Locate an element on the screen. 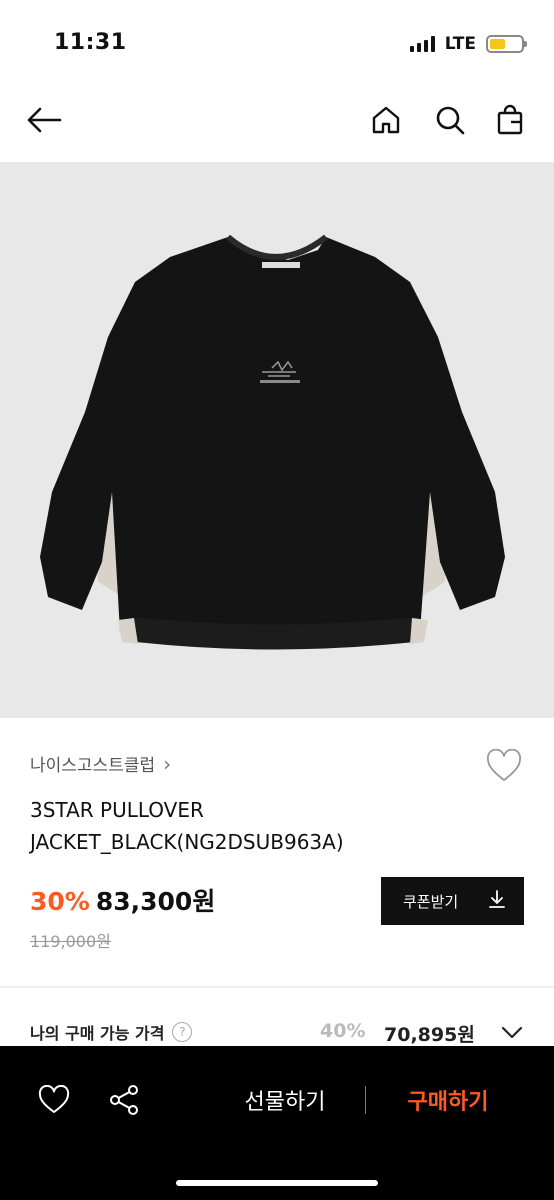 The image size is (554, 1200). coupon-label: 쿠폰받기 is located at coordinates (431, 902).